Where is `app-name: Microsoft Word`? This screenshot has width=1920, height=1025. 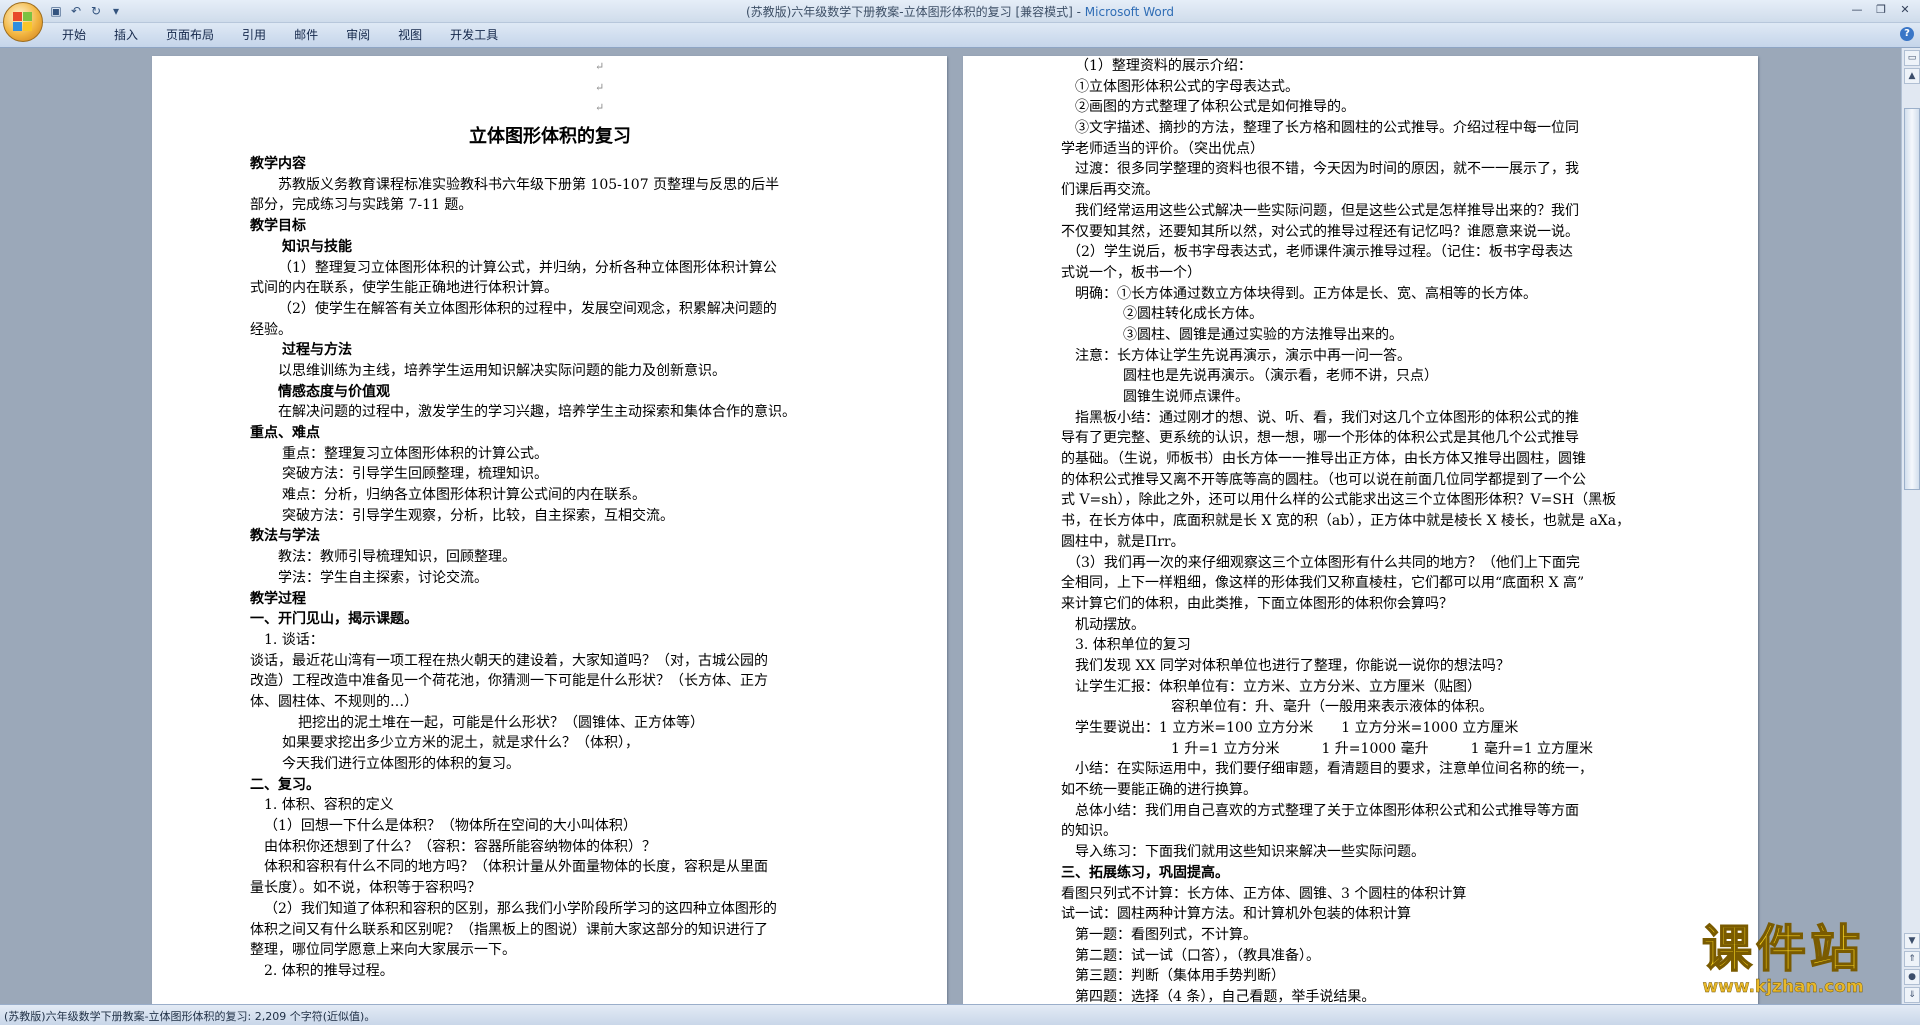 app-name: Microsoft Word is located at coordinates (1129, 12).